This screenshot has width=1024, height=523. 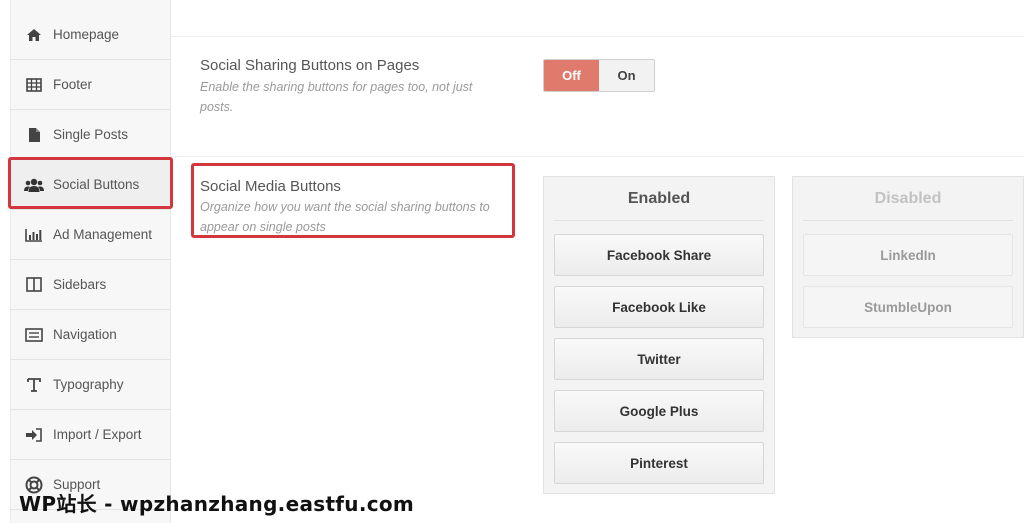 I want to click on watermark-text: WP站长 - wpzhanzhang.eastfu.com, so click(x=217, y=504).